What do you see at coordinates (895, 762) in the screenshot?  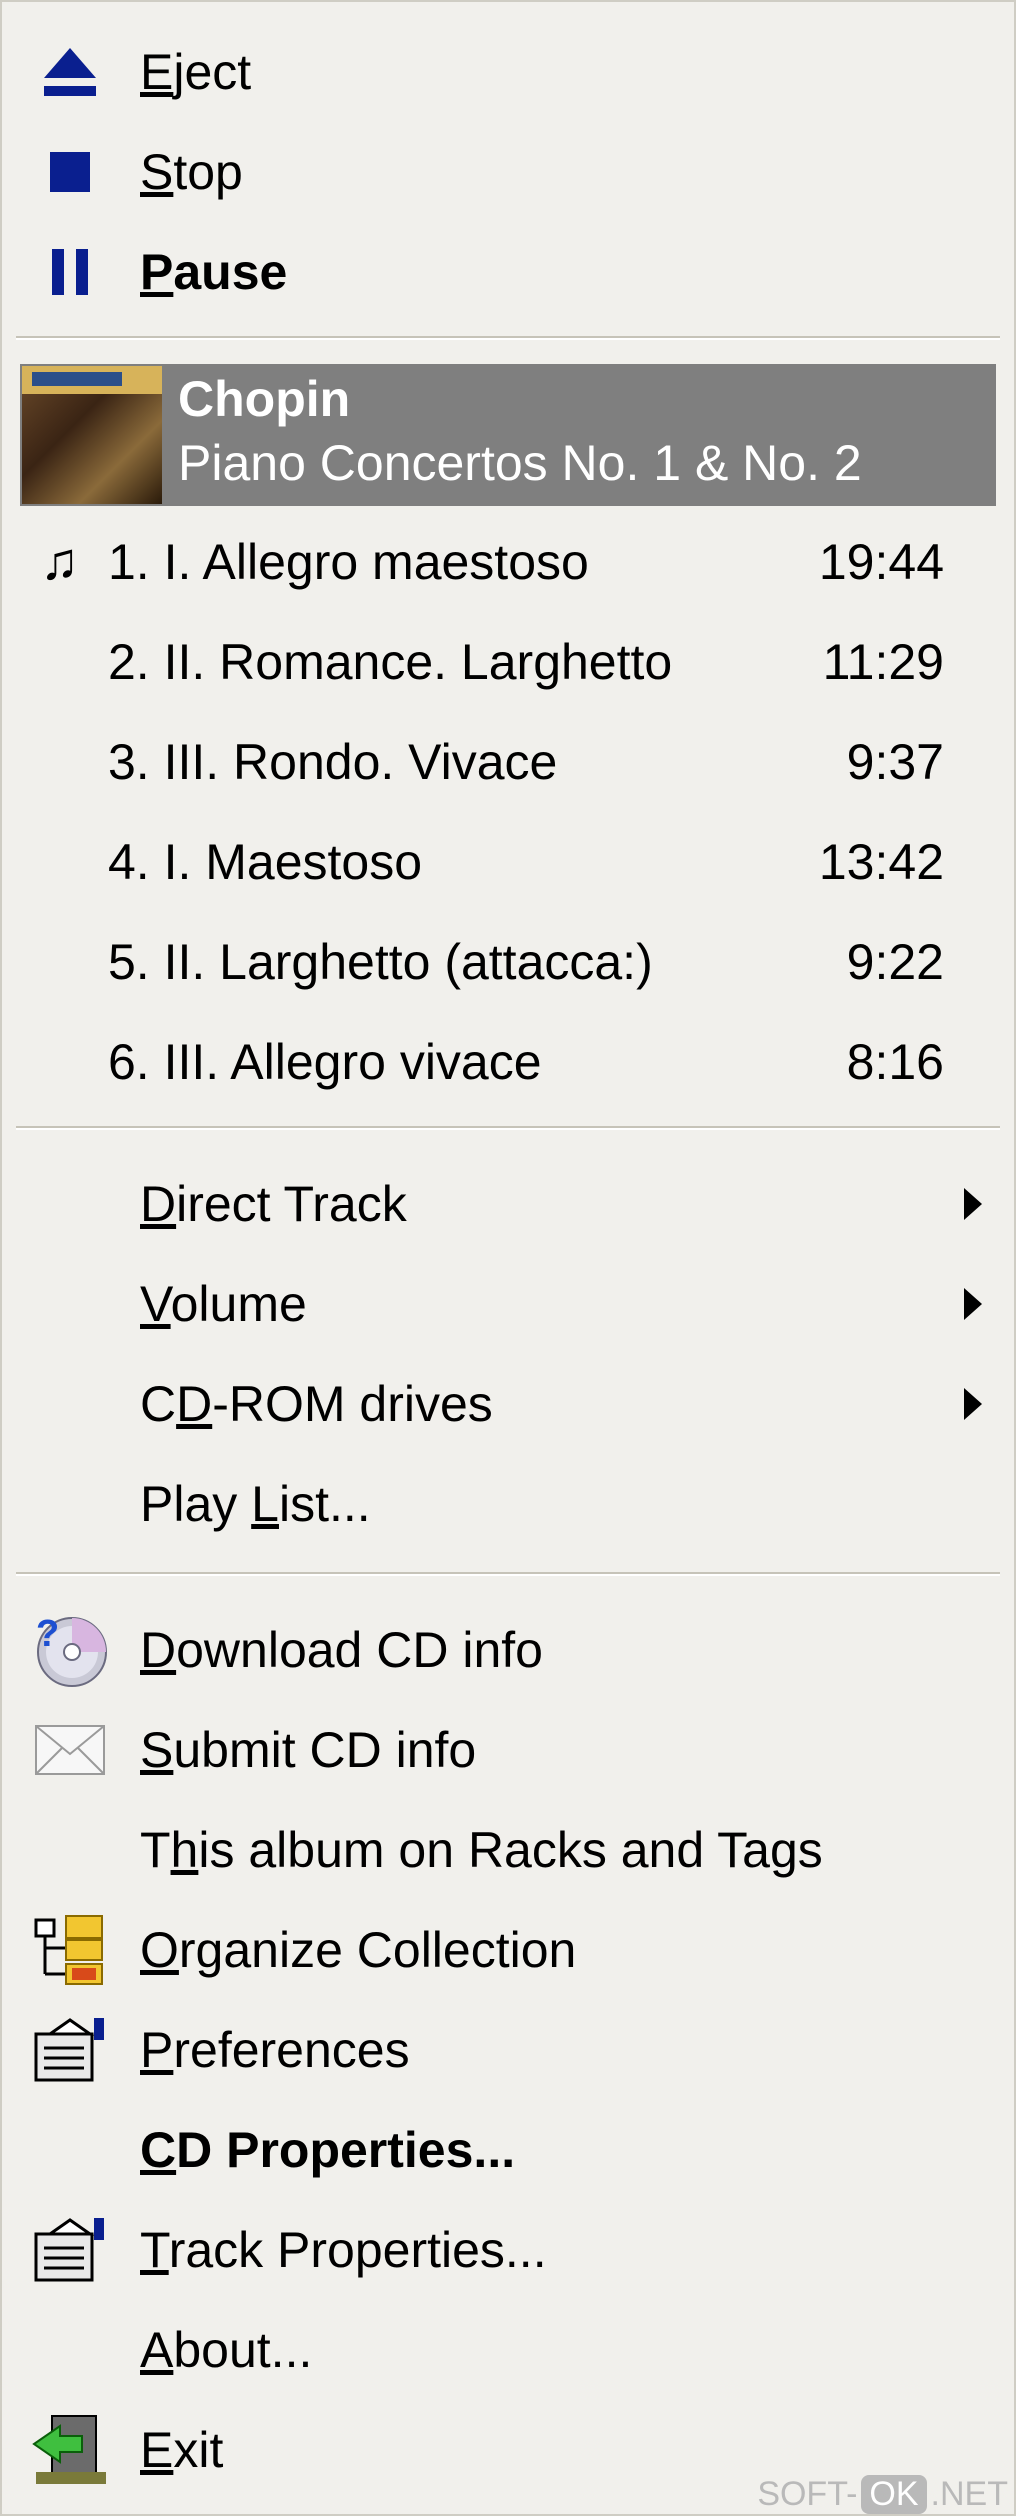 I see `track-duration: 9:37` at bounding box center [895, 762].